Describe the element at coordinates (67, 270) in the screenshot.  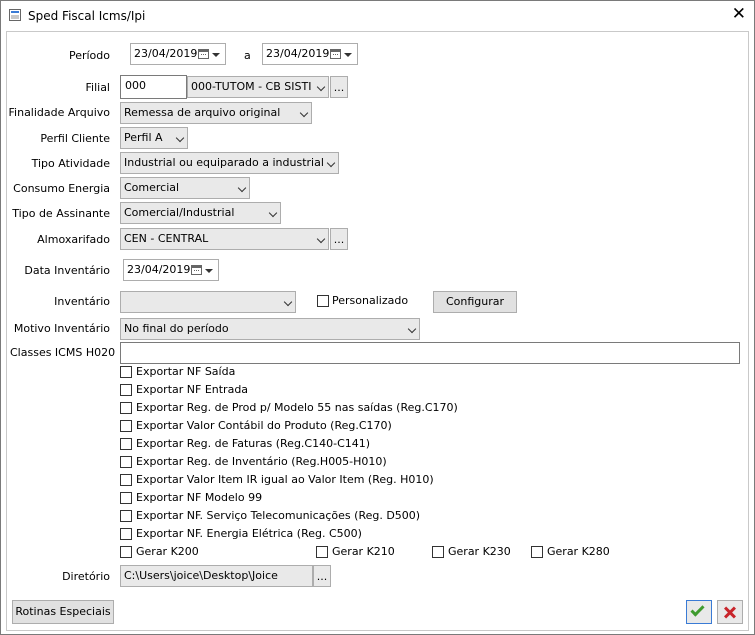
I see `data-inventario-label: Data Inventário` at that location.